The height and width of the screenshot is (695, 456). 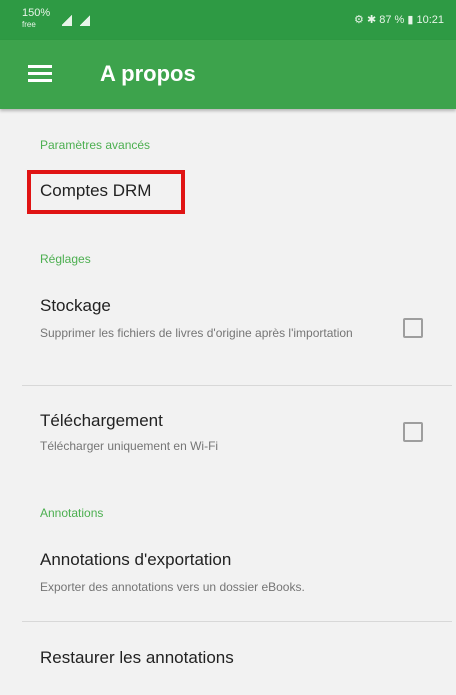 What do you see at coordinates (413, 432) in the screenshot?
I see `download-checkbox` at bounding box center [413, 432].